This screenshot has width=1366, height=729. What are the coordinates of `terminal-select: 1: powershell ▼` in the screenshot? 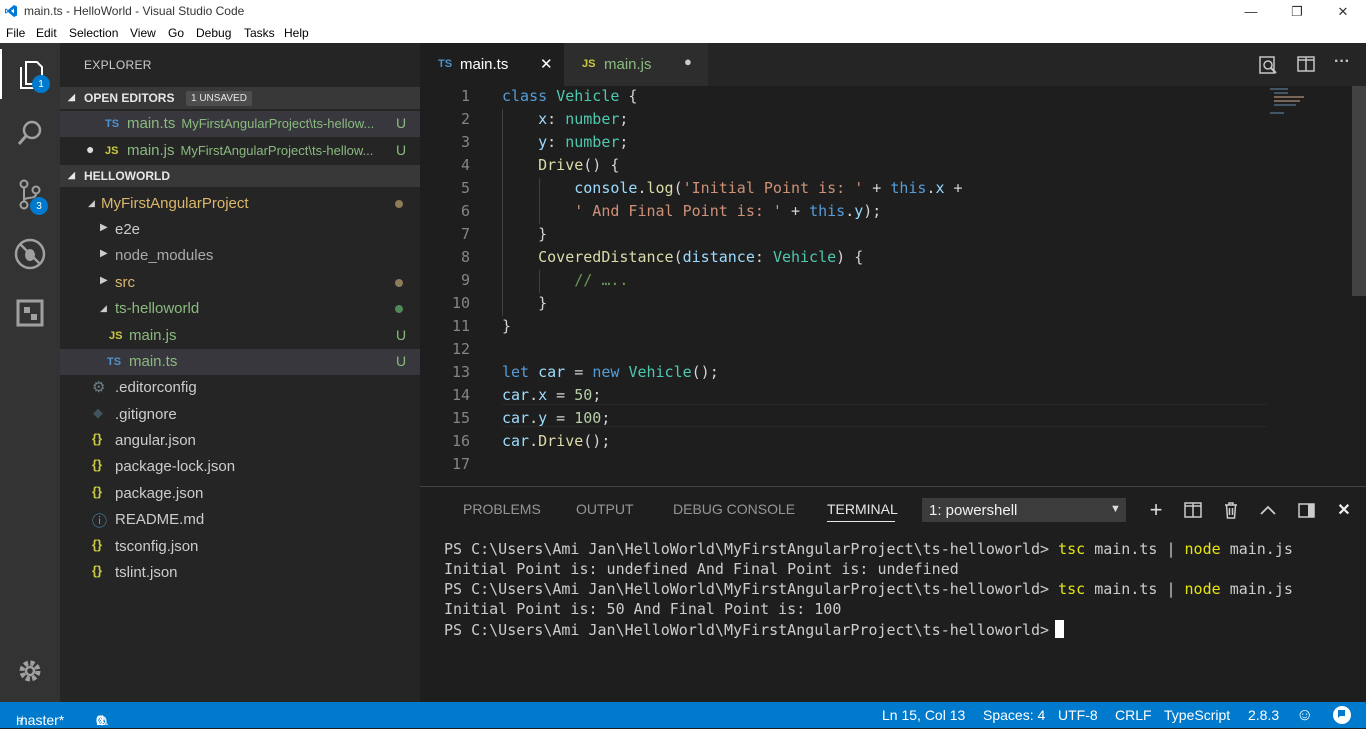 It's located at (1024, 510).